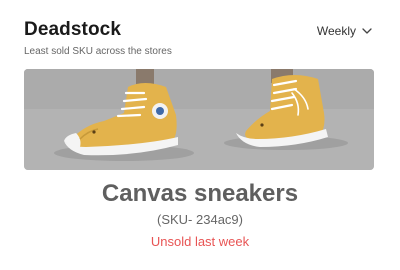 Image resolution: width=400 pixels, height=270 pixels. What do you see at coordinates (200, 193) in the screenshot?
I see `product-name: Canvas sneakers` at bounding box center [200, 193].